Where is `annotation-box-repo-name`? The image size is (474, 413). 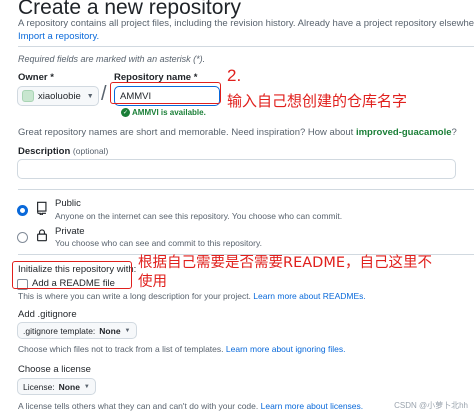
annotation-box-repo-name is located at coordinates (165, 93).